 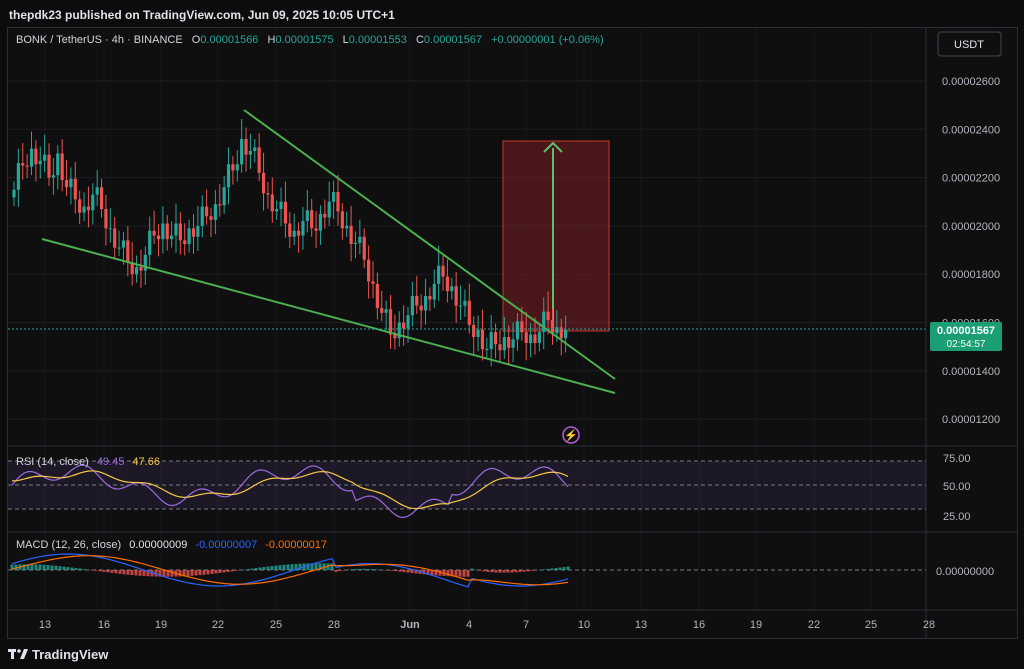 What do you see at coordinates (378, 40) in the screenshot?
I see `legend-low: 0.00001553` at bounding box center [378, 40].